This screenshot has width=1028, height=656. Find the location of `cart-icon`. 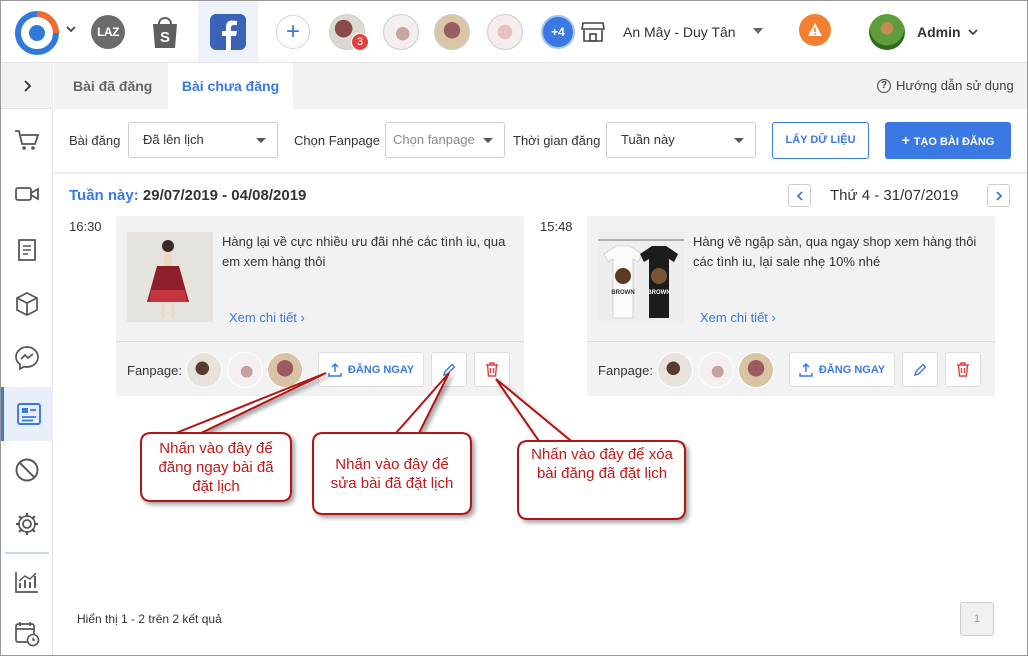

cart-icon is located at coordinates (27, 140).